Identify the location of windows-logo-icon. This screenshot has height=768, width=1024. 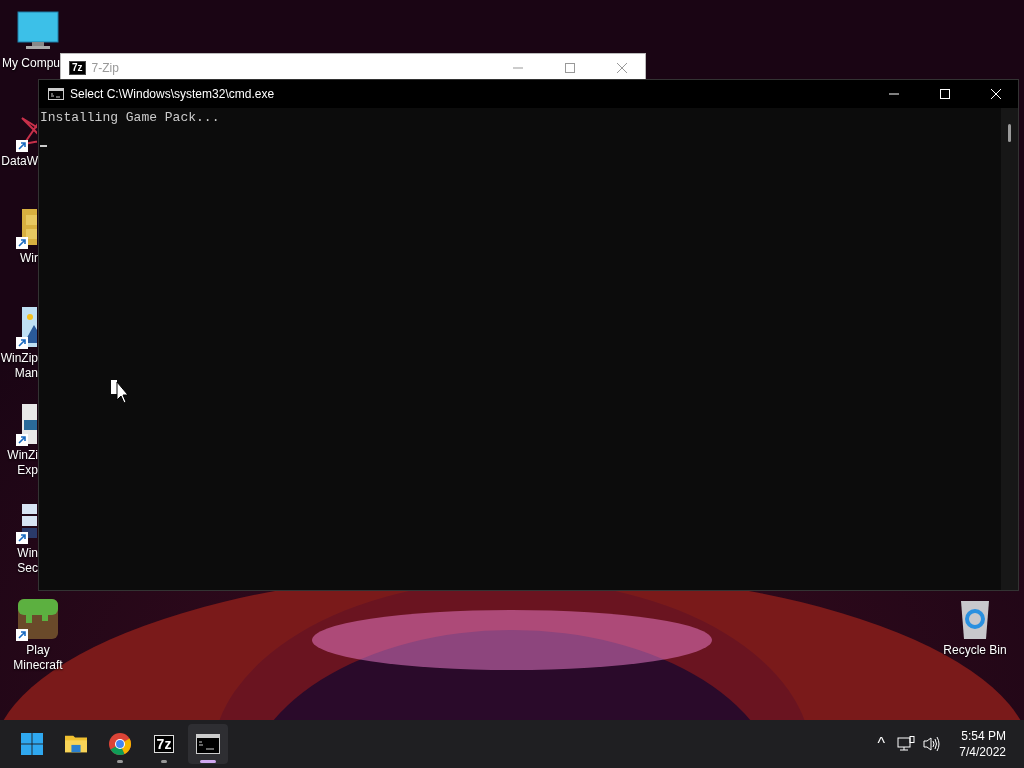
(32, 744).